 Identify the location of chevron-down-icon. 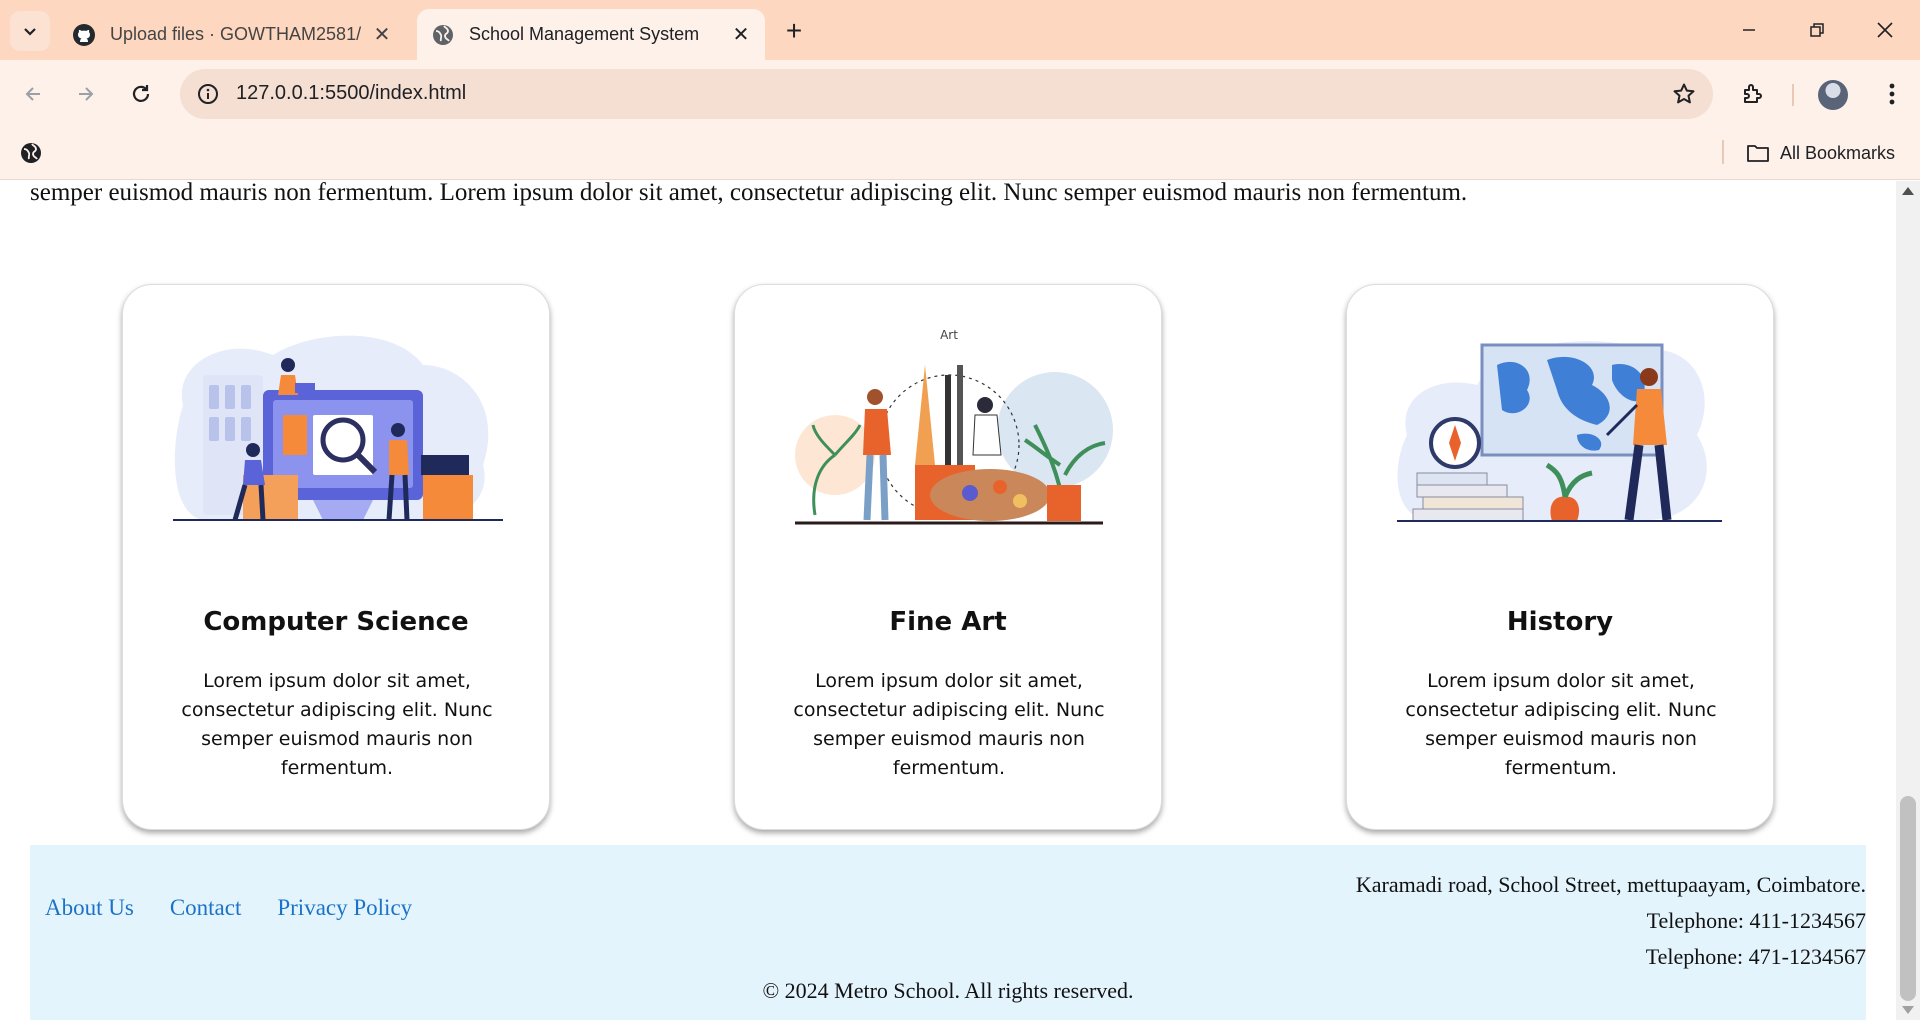
(30, 32).